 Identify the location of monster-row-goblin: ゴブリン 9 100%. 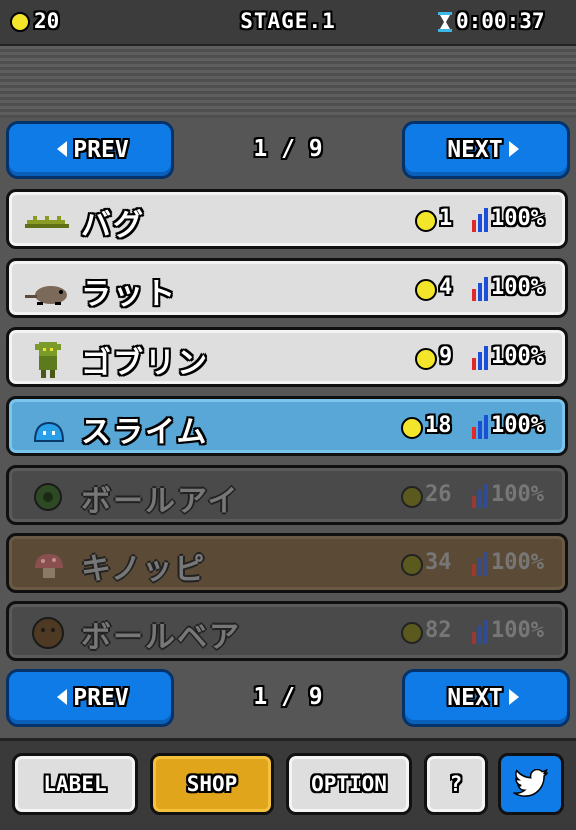
(287, 357).